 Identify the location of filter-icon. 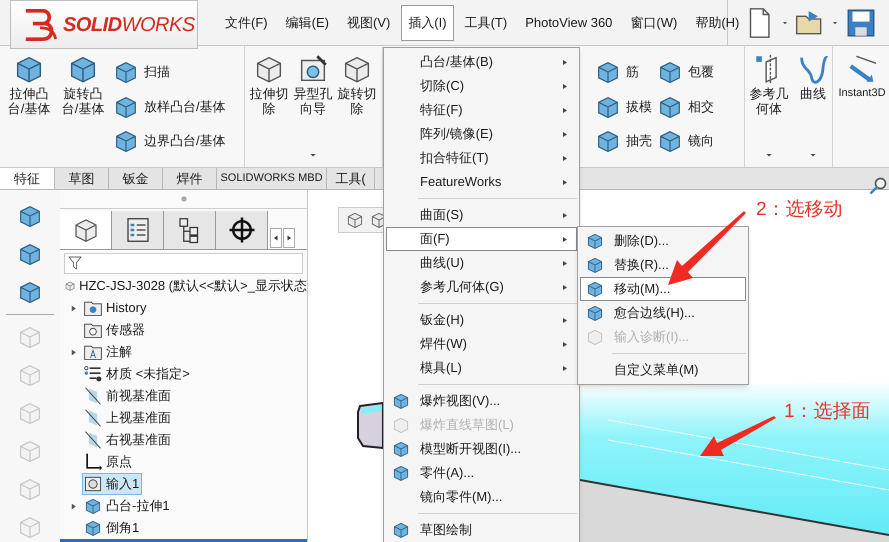
(75, 263).